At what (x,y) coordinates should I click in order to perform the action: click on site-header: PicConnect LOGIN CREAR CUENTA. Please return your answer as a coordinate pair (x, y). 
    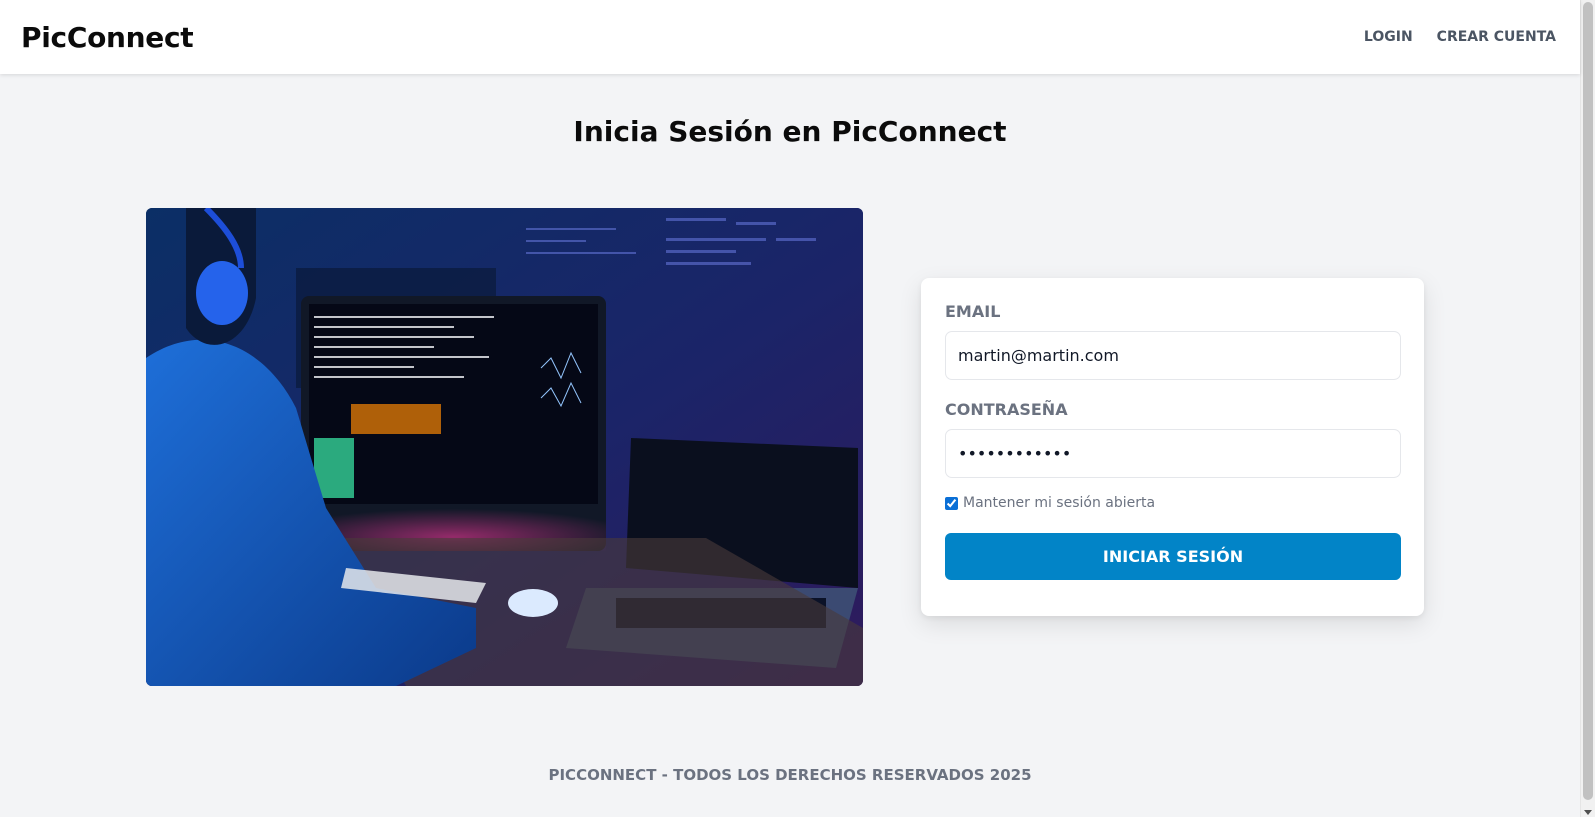
    Looking at the image, I should click on (790, 37).